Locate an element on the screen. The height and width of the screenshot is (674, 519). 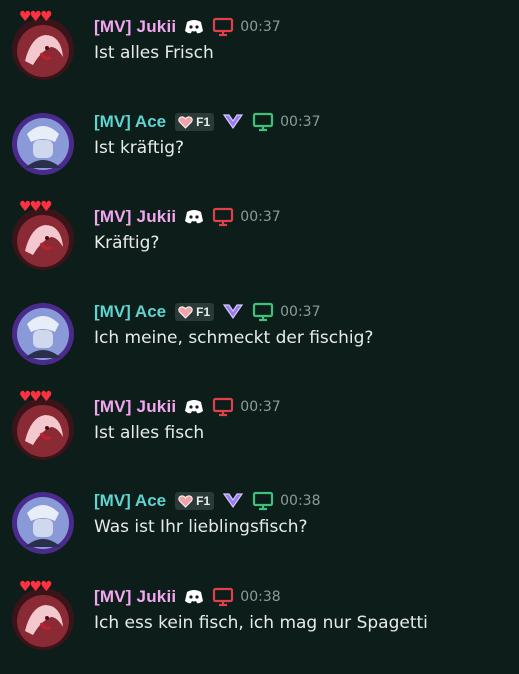
message-text: Ich ess kein fisch, ich mag nur Spagetti is located at coordinates (261, 623).